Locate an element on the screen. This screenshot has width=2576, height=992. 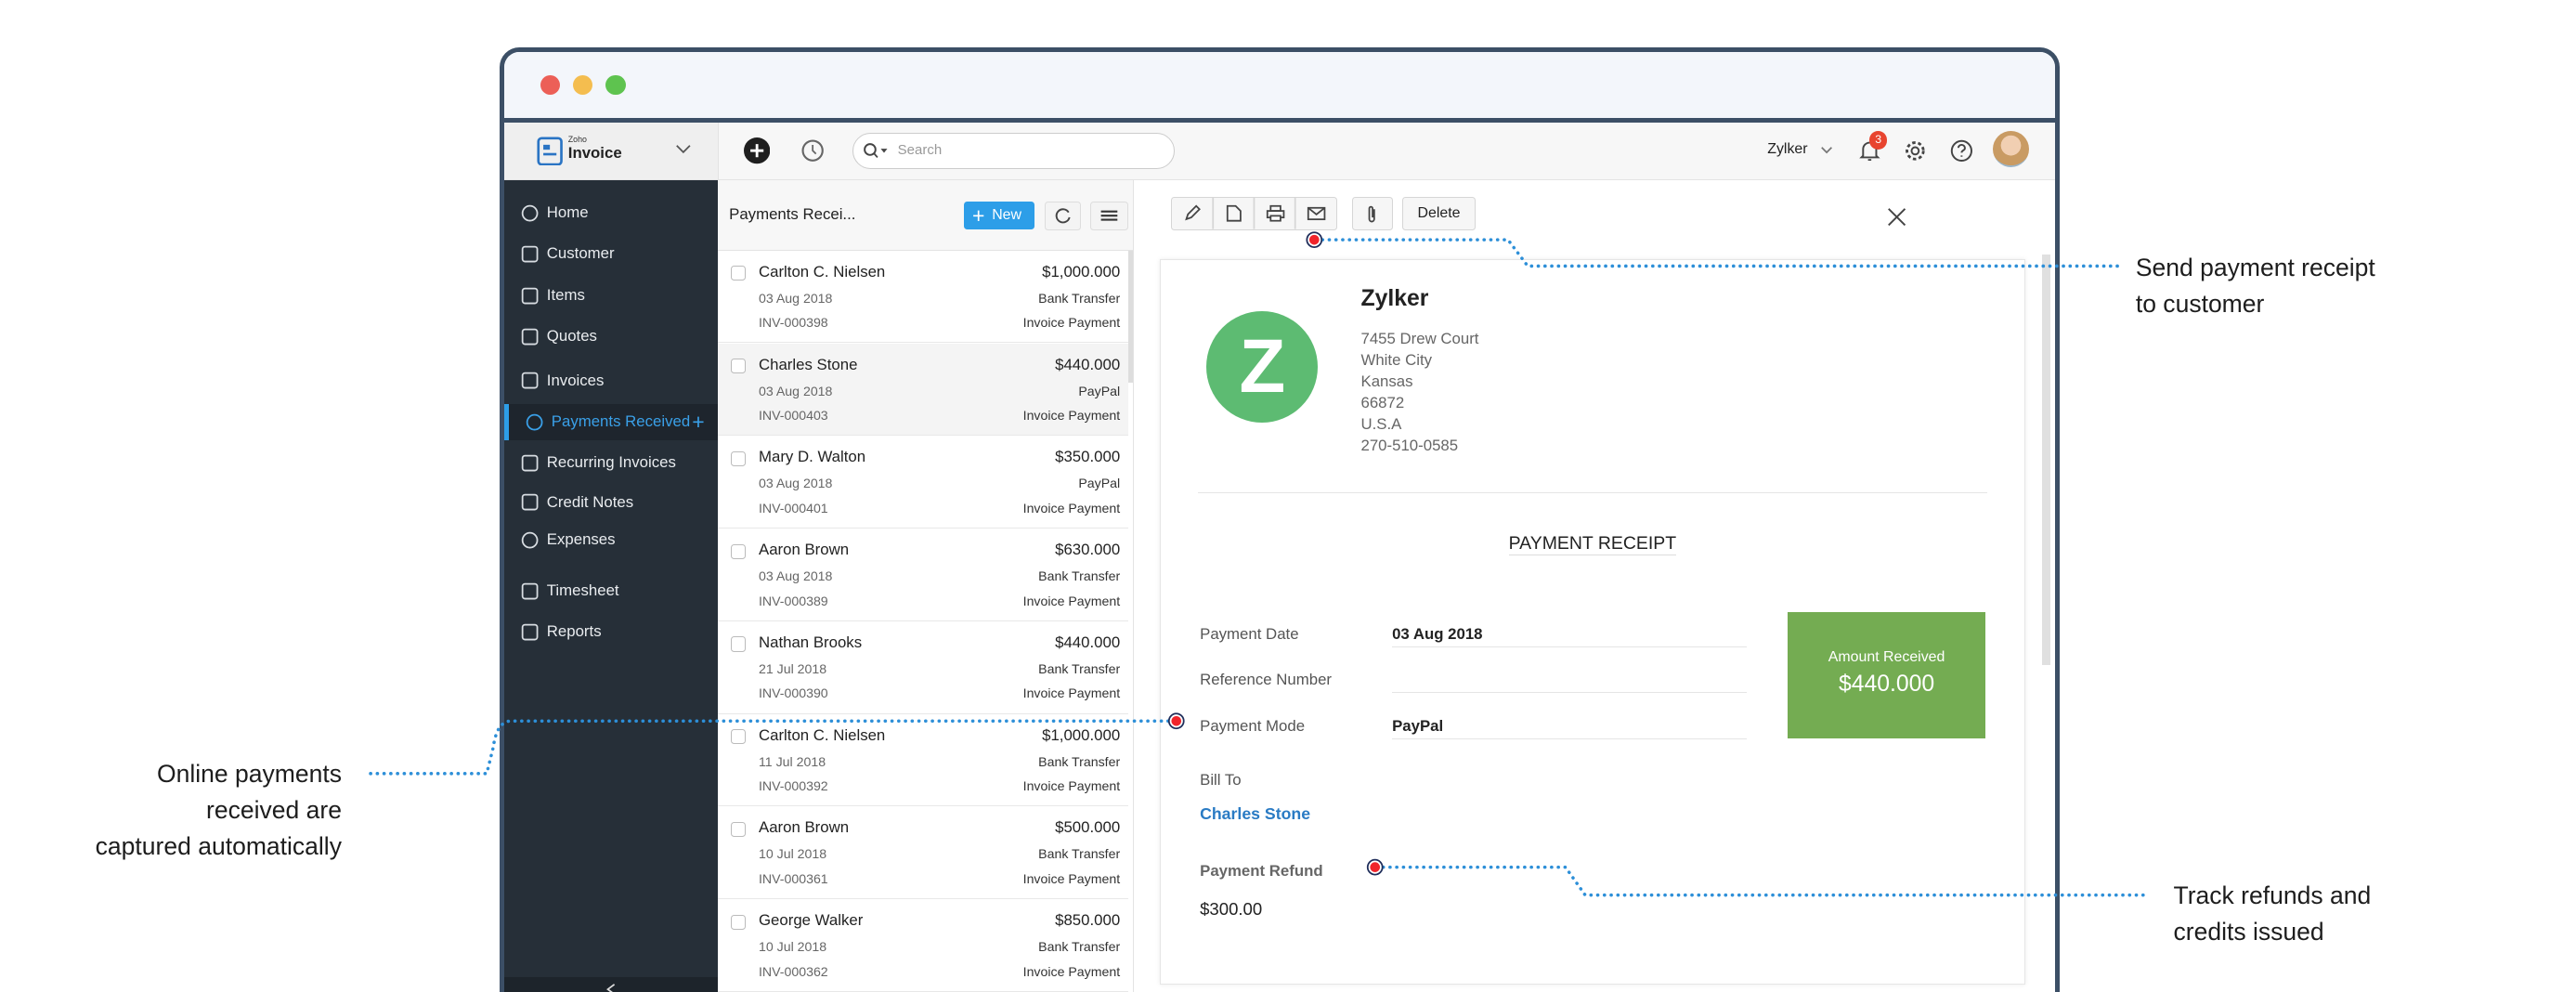
annotation-line: Track refunds and is located at coordinates (2273, 895).